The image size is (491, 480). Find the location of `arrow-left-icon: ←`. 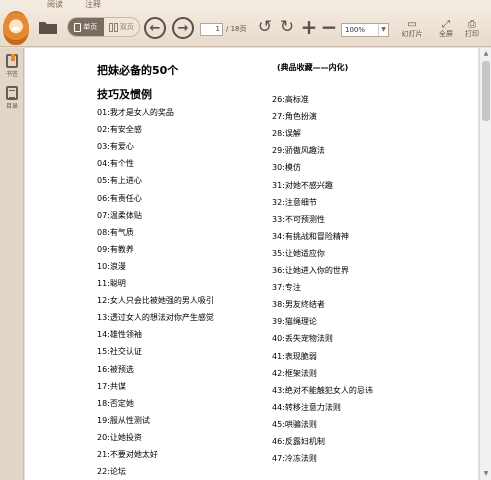

arrow-left-icon: ← is located at coordinates (155, 28).